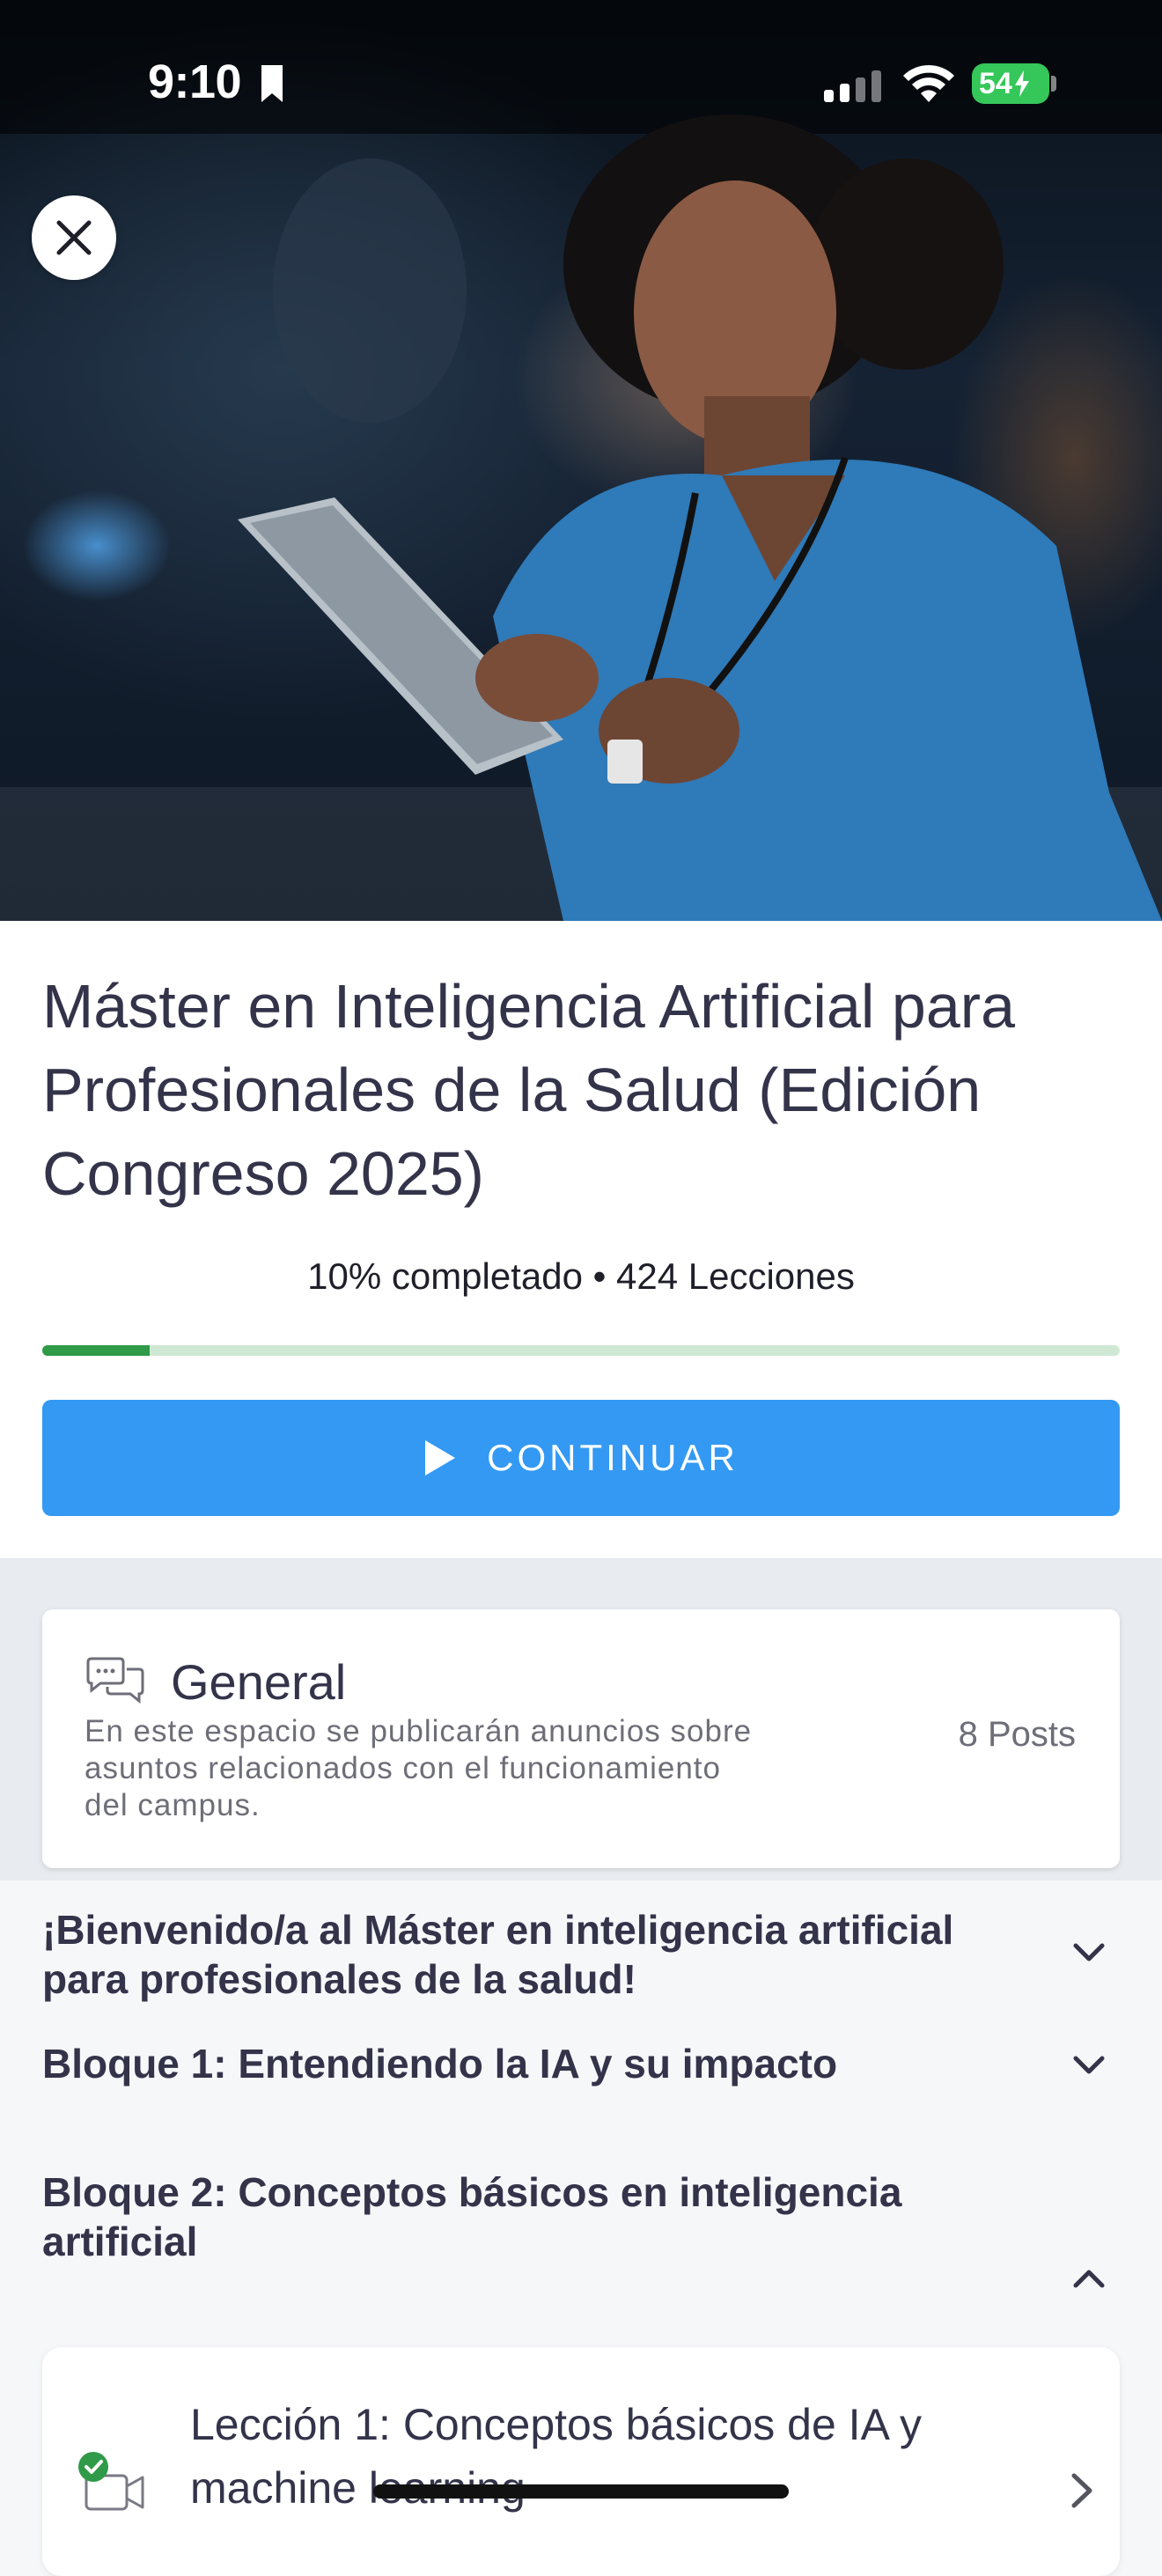  I want to click on forum-title: General, so click(259, 1682).